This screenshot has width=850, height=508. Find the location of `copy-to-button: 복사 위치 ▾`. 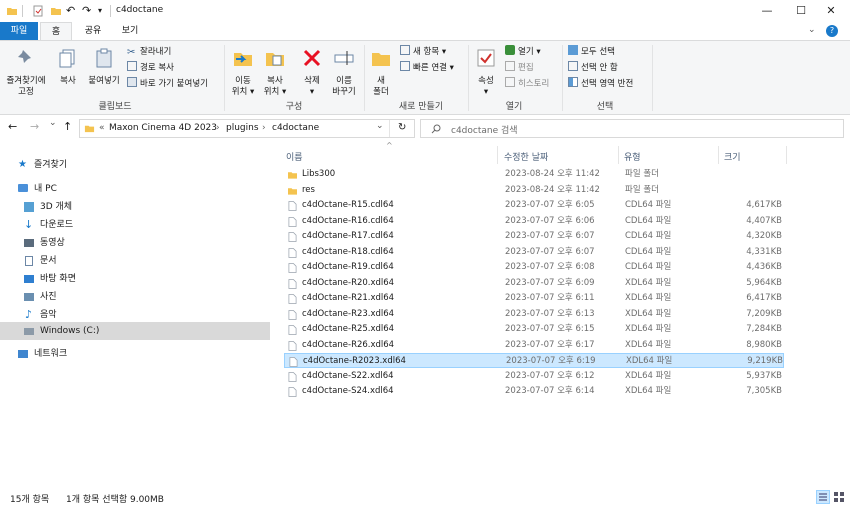

copy-to-button: 복사 위치 ▾ is located at coordinates (275, 72).